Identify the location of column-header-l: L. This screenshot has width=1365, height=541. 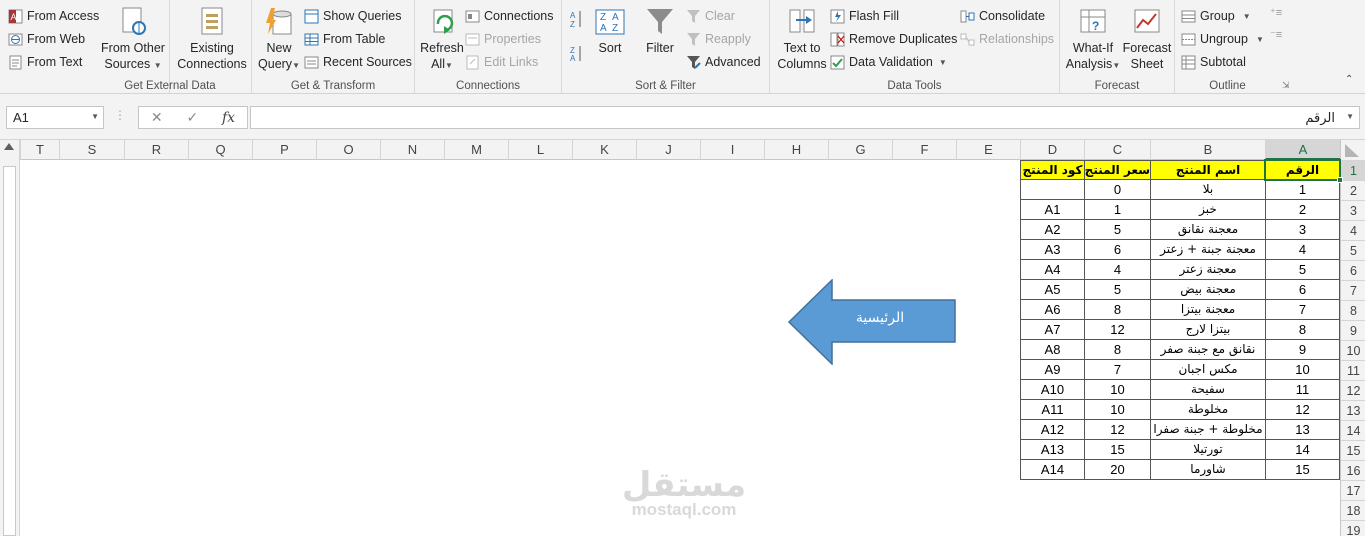
(540, 150).